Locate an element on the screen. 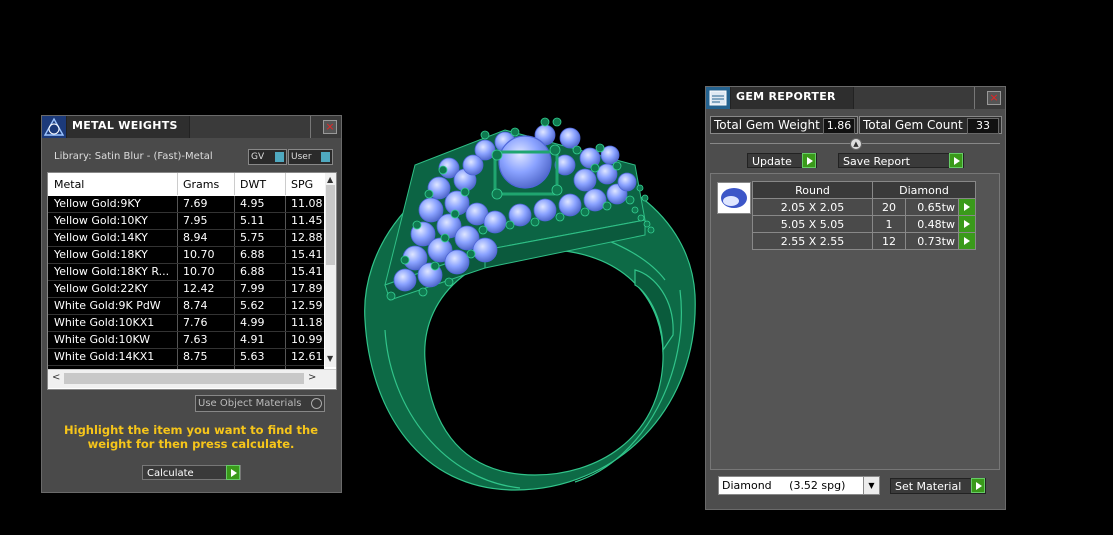  set-material-play-icon is located at coordinates (978, 485).